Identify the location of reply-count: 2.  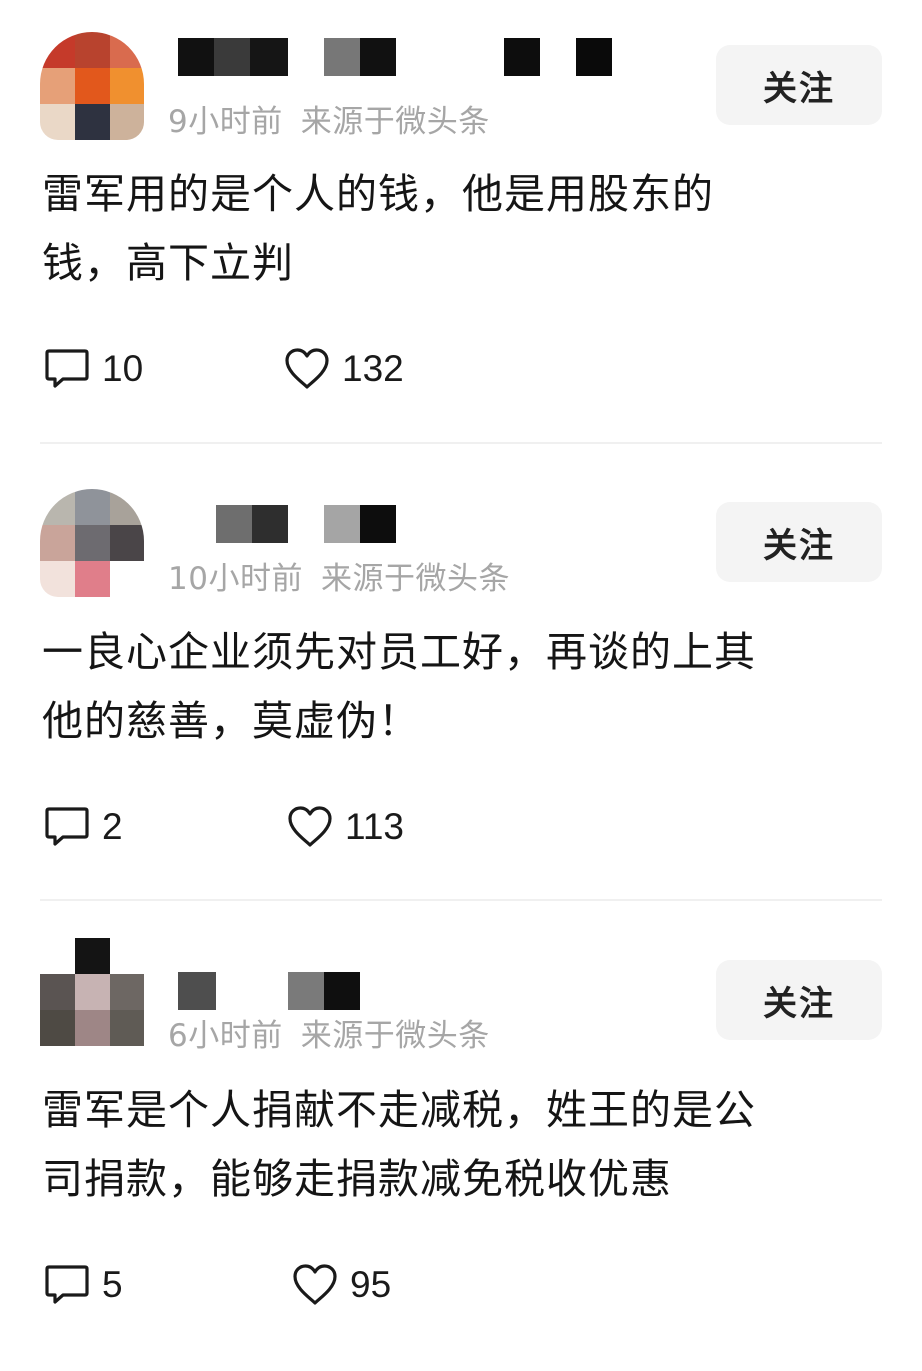
(112, 826).